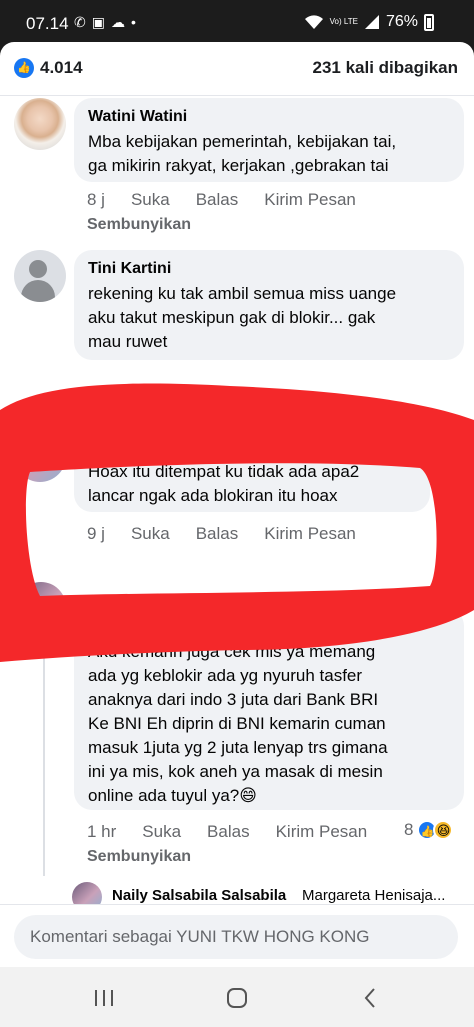 The height and width of the screenshot is (1027, 474). Describe the element at coordinates (232, 651) in the screenshot. I see `comment-text-line: Aku kemarin juga cek mis ya memang` at that location.